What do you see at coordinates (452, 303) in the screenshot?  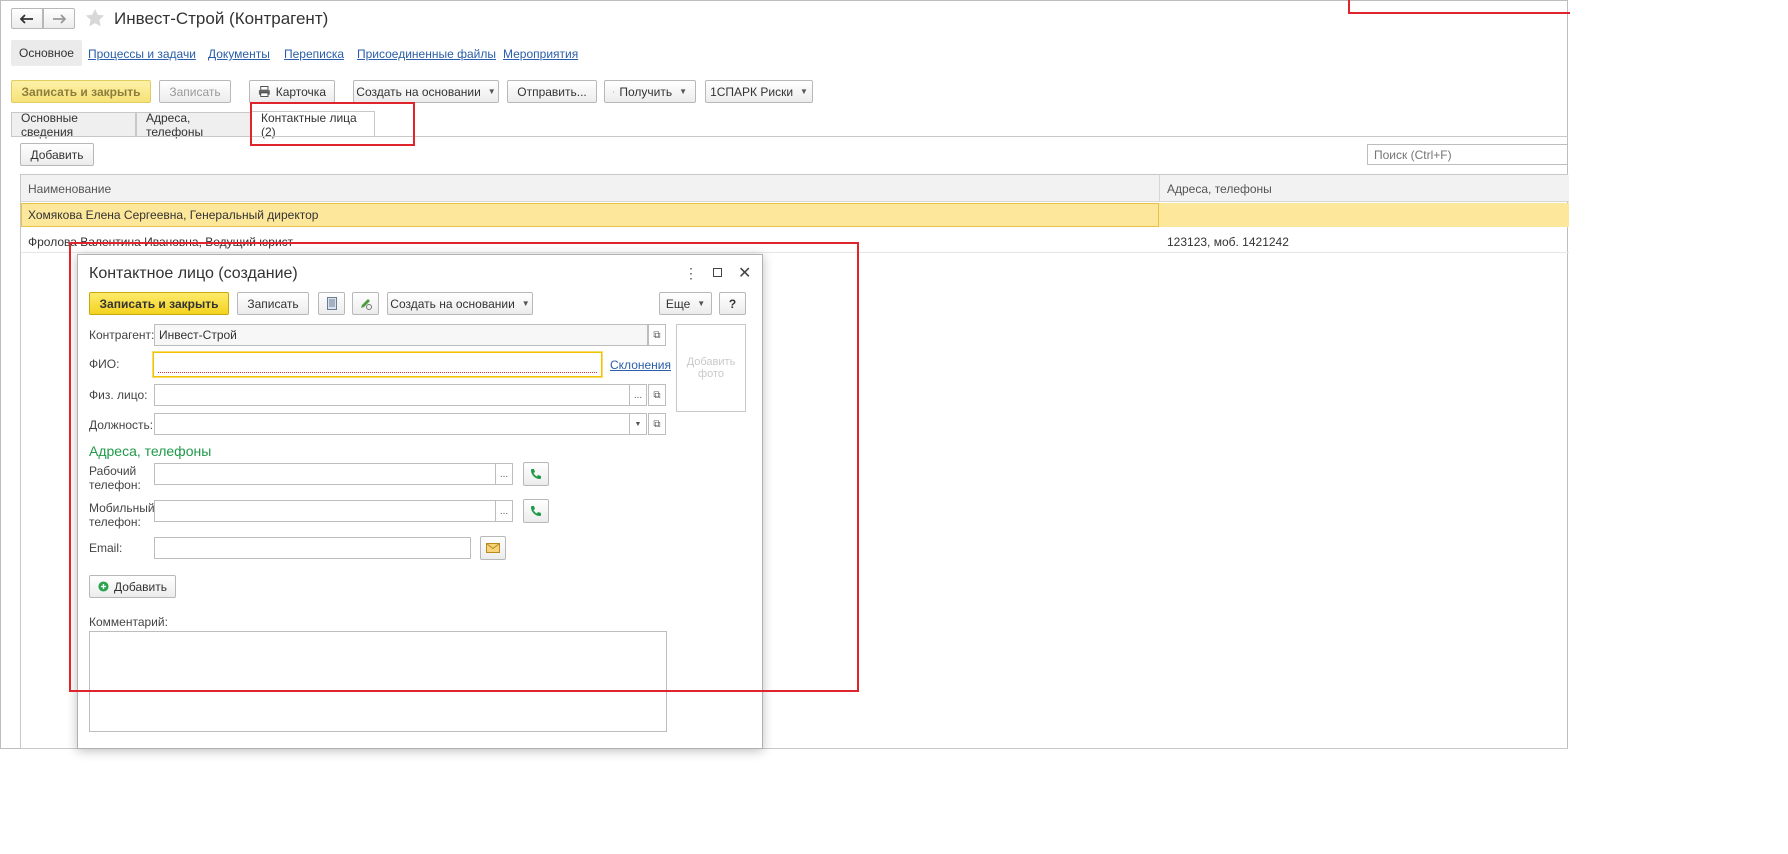 I see `dialog-create-based-label: Создать на основании` at bounding box center [452, 303].